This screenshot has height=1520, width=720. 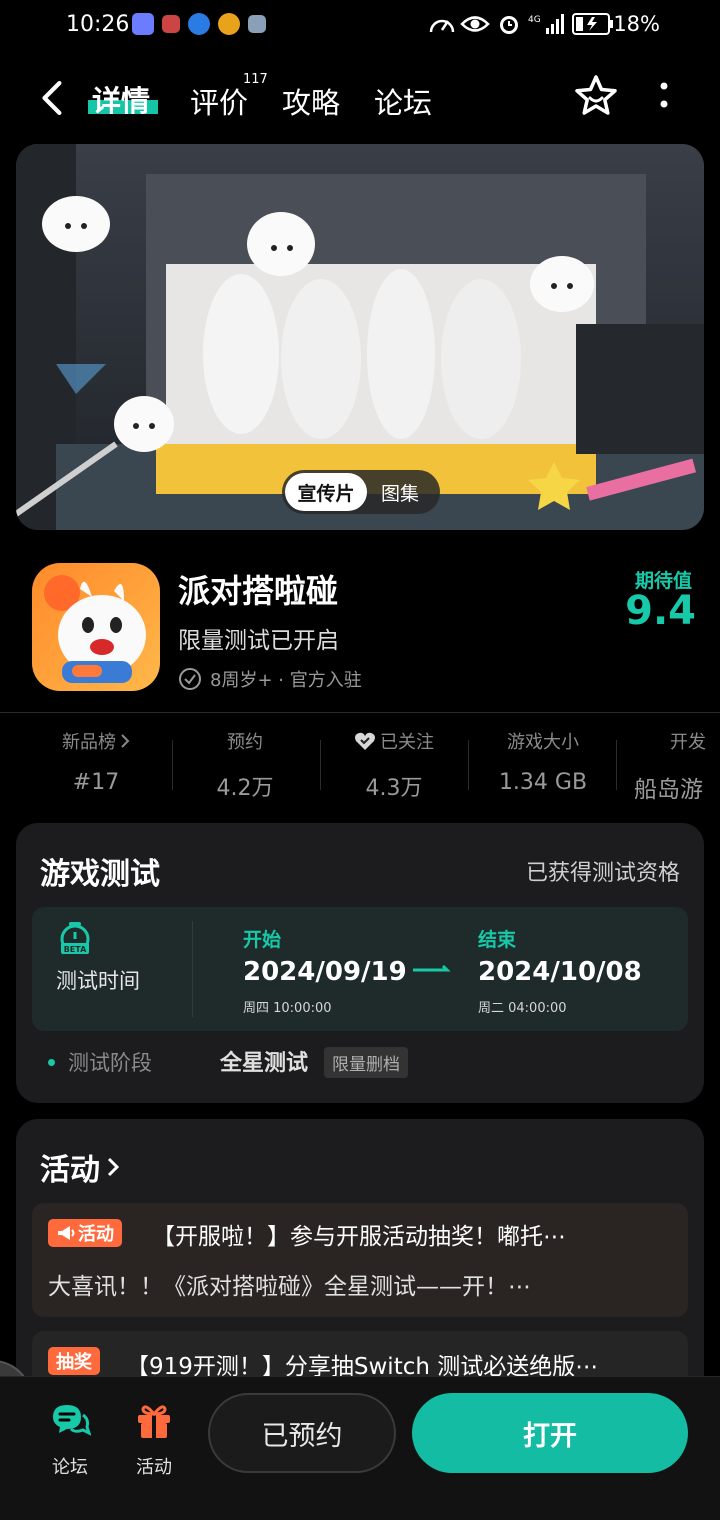 I want to click on signal-icon: 4G, so click(x=546, y=24).